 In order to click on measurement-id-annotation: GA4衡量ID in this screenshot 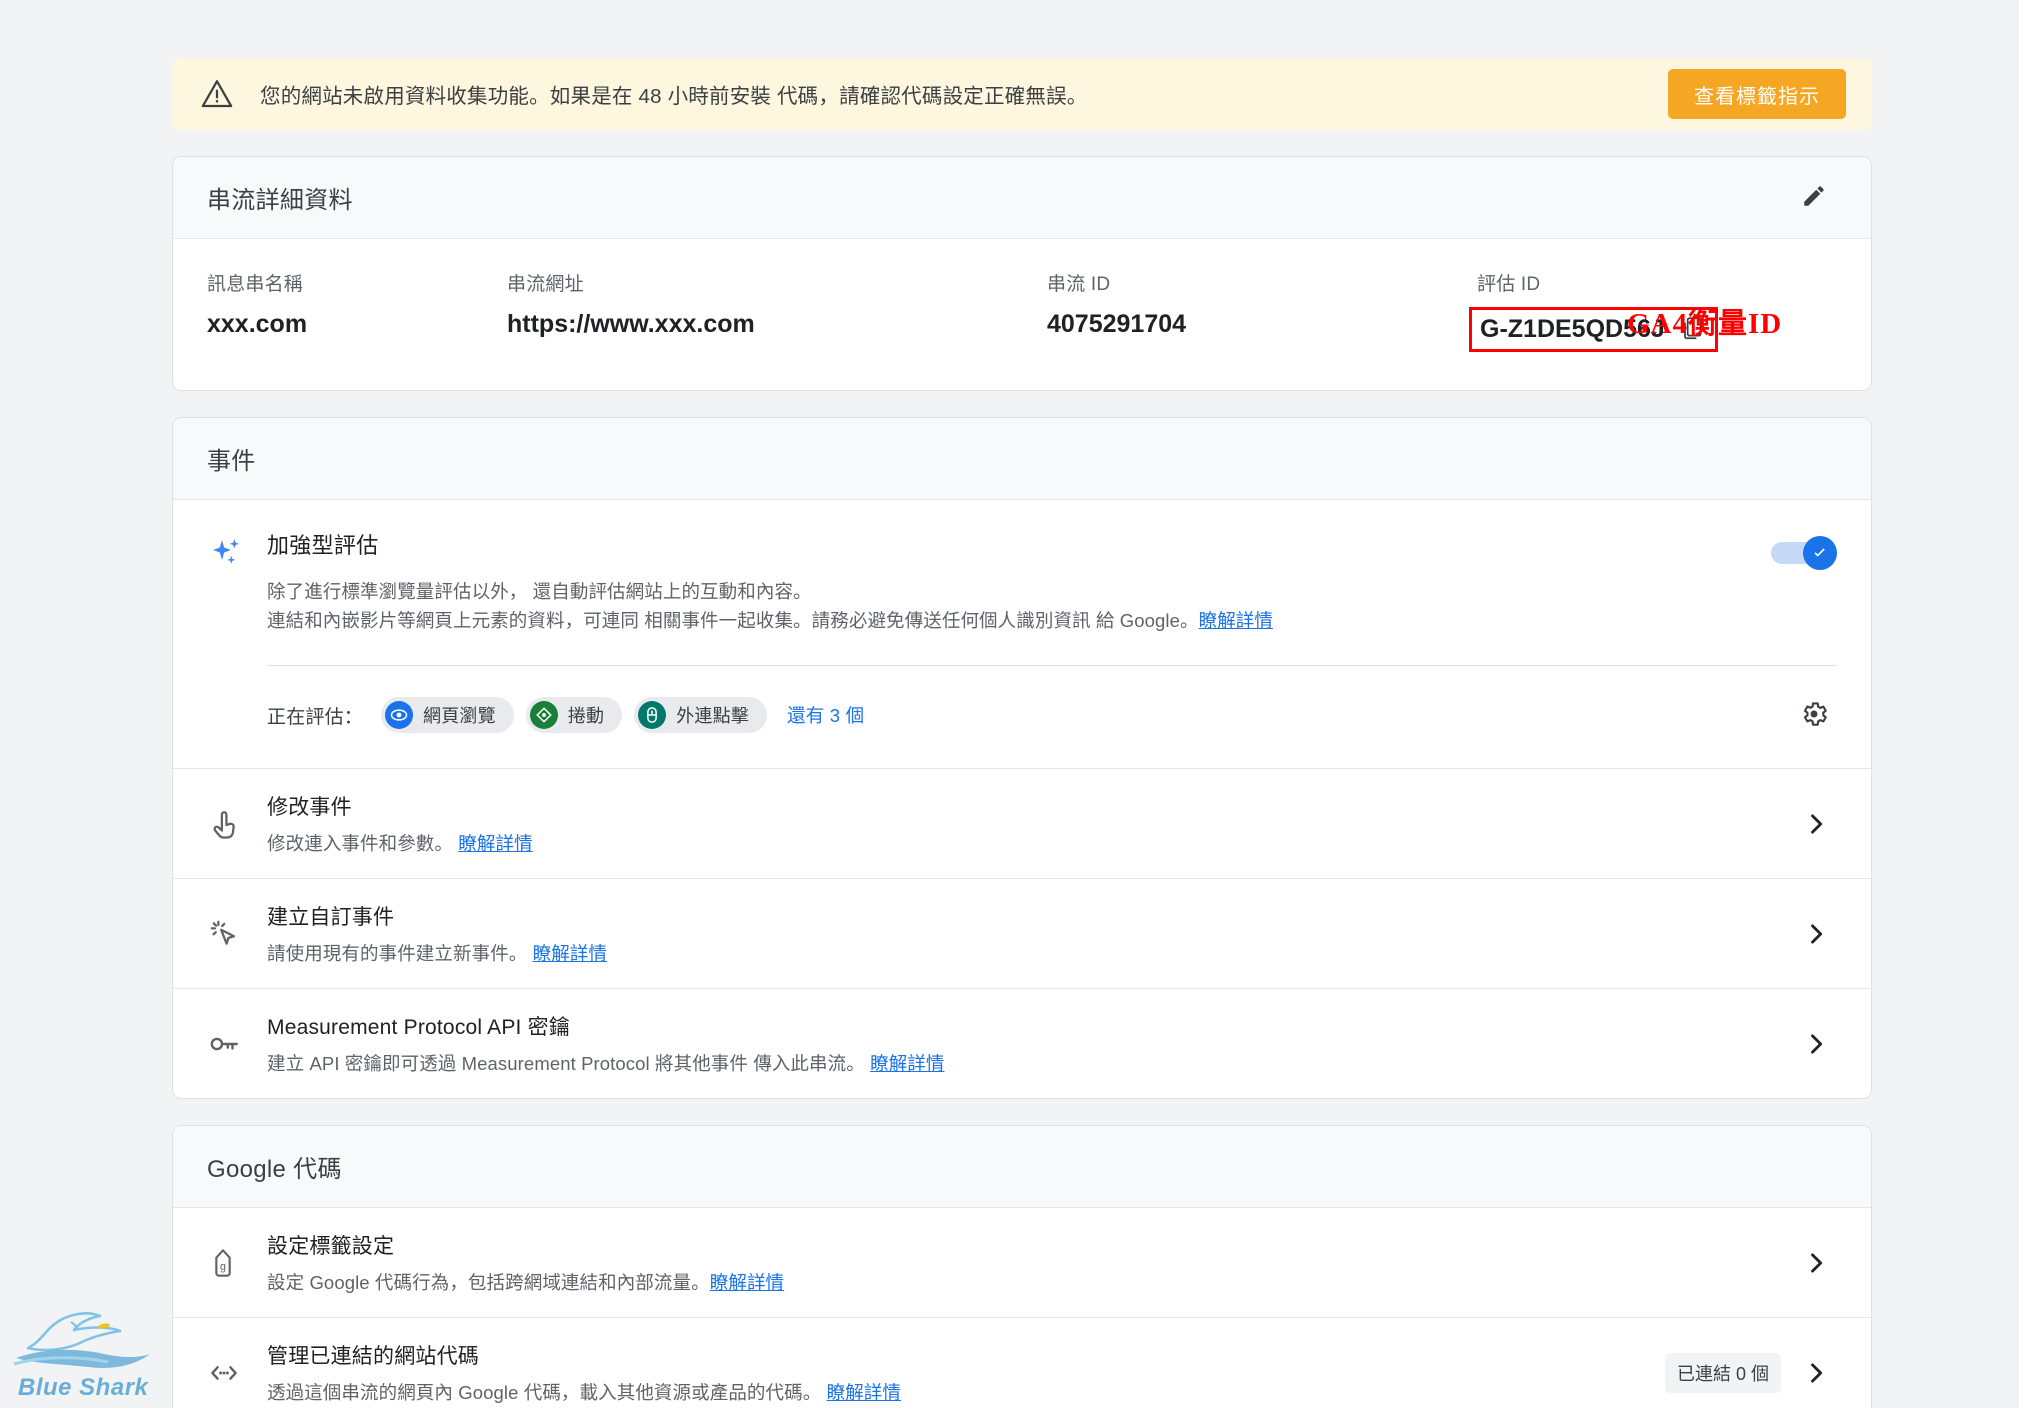, I will do `click(1705, 324)`.